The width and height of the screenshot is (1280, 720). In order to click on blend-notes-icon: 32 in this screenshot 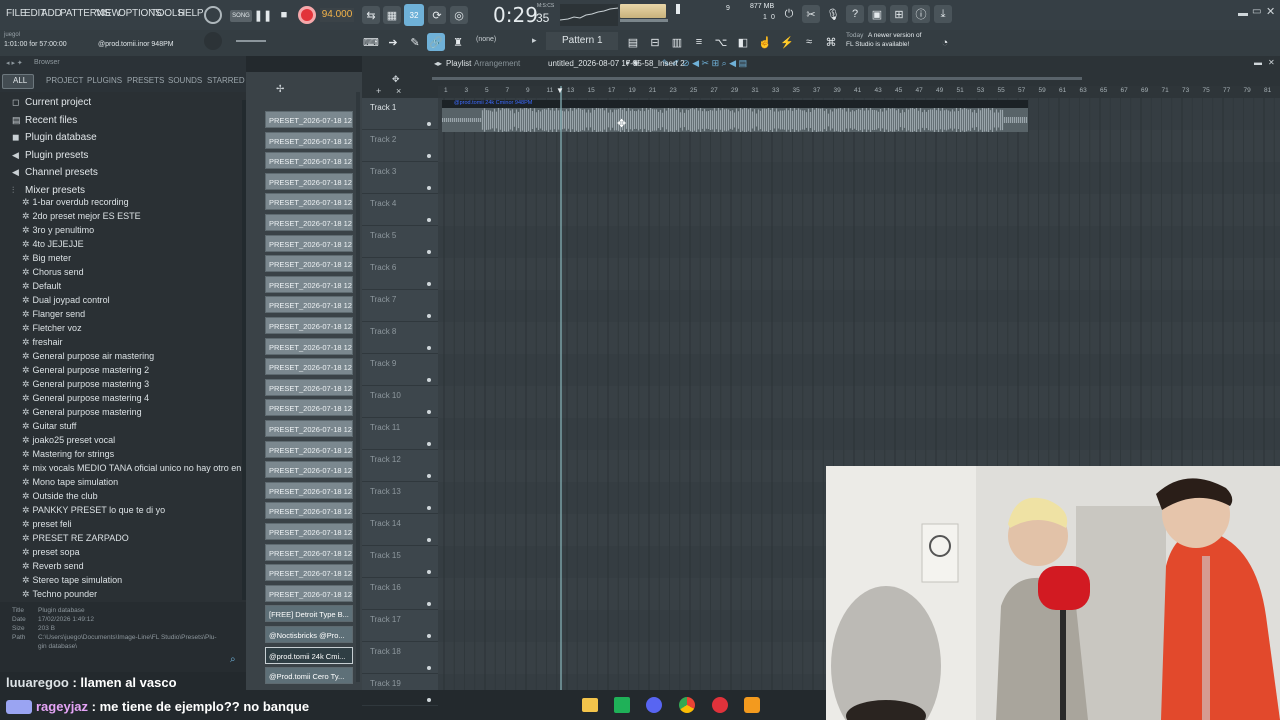, I will do `click(414, 15)`.